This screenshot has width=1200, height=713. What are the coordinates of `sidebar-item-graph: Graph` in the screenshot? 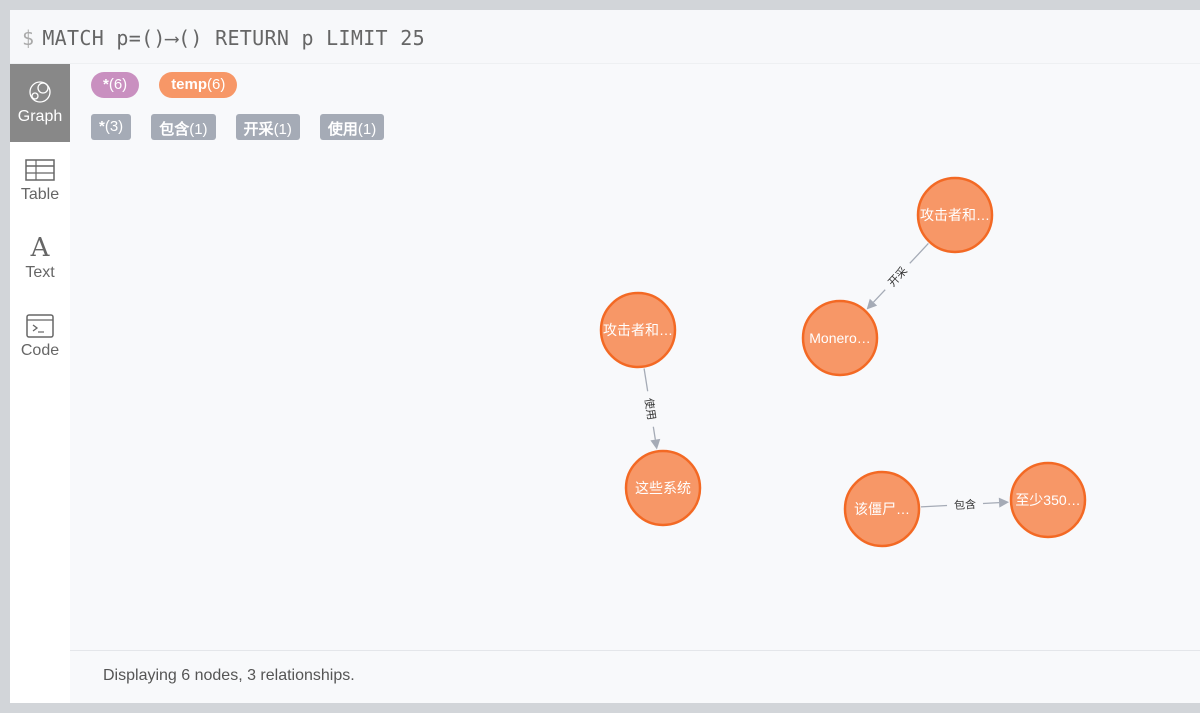 It's located at (40, 103).